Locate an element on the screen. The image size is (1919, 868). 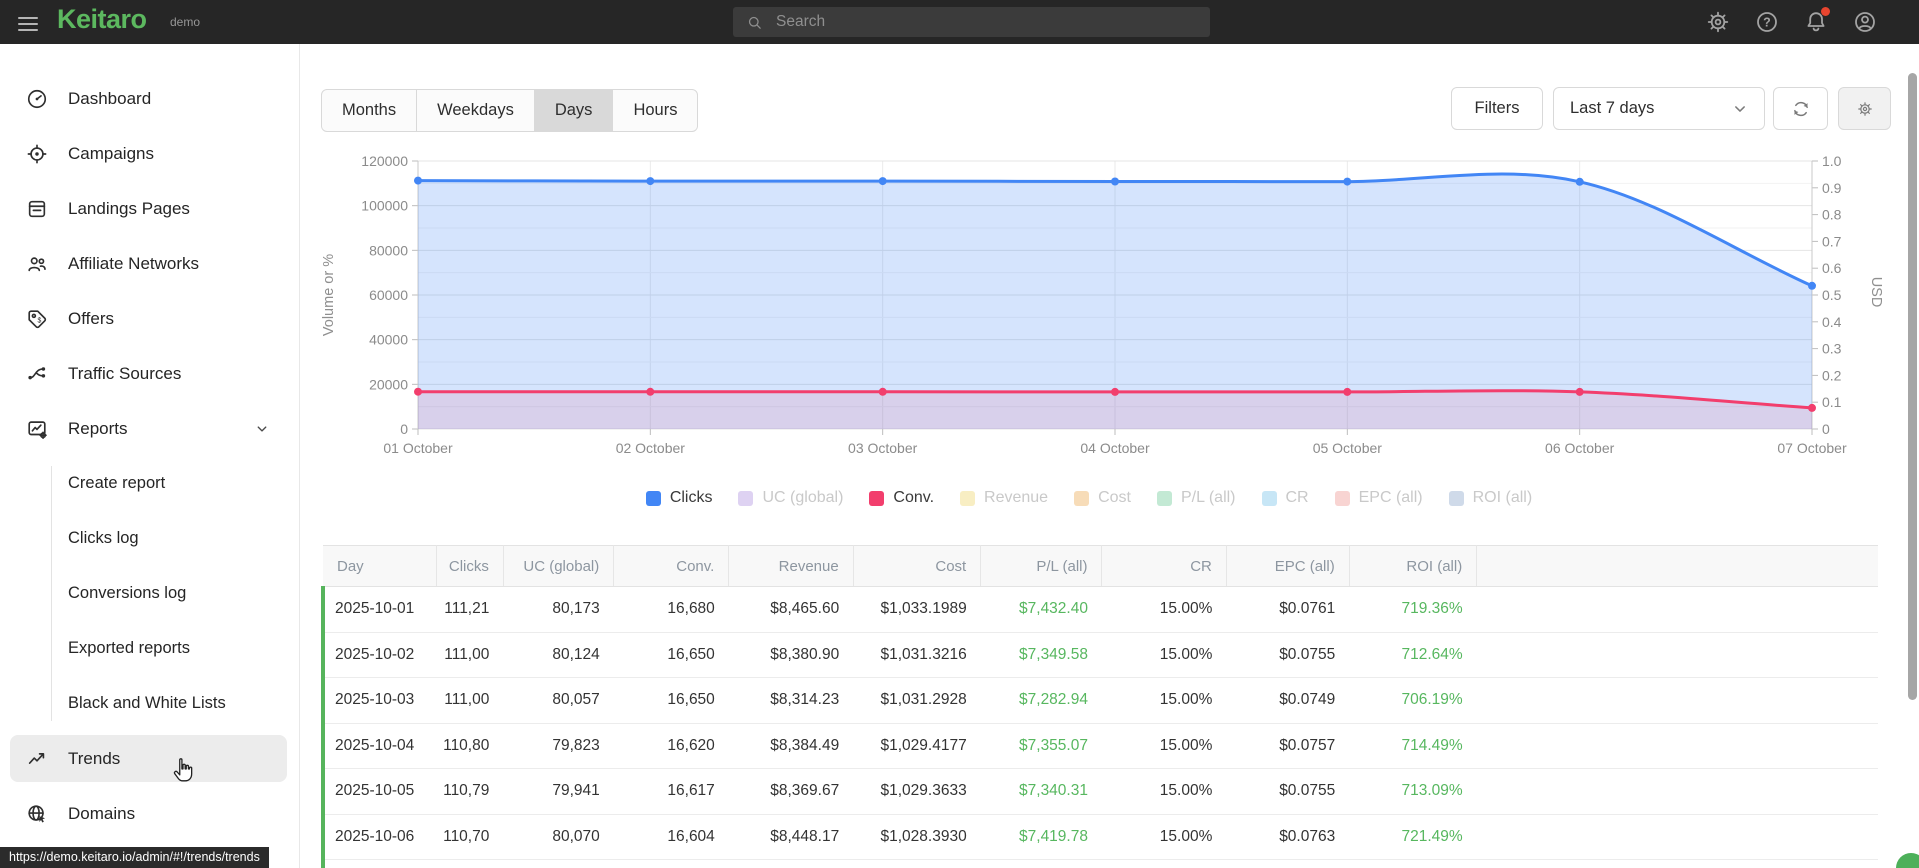
cell-roi-all: 719.36% is located at coordinates (1413, 609).